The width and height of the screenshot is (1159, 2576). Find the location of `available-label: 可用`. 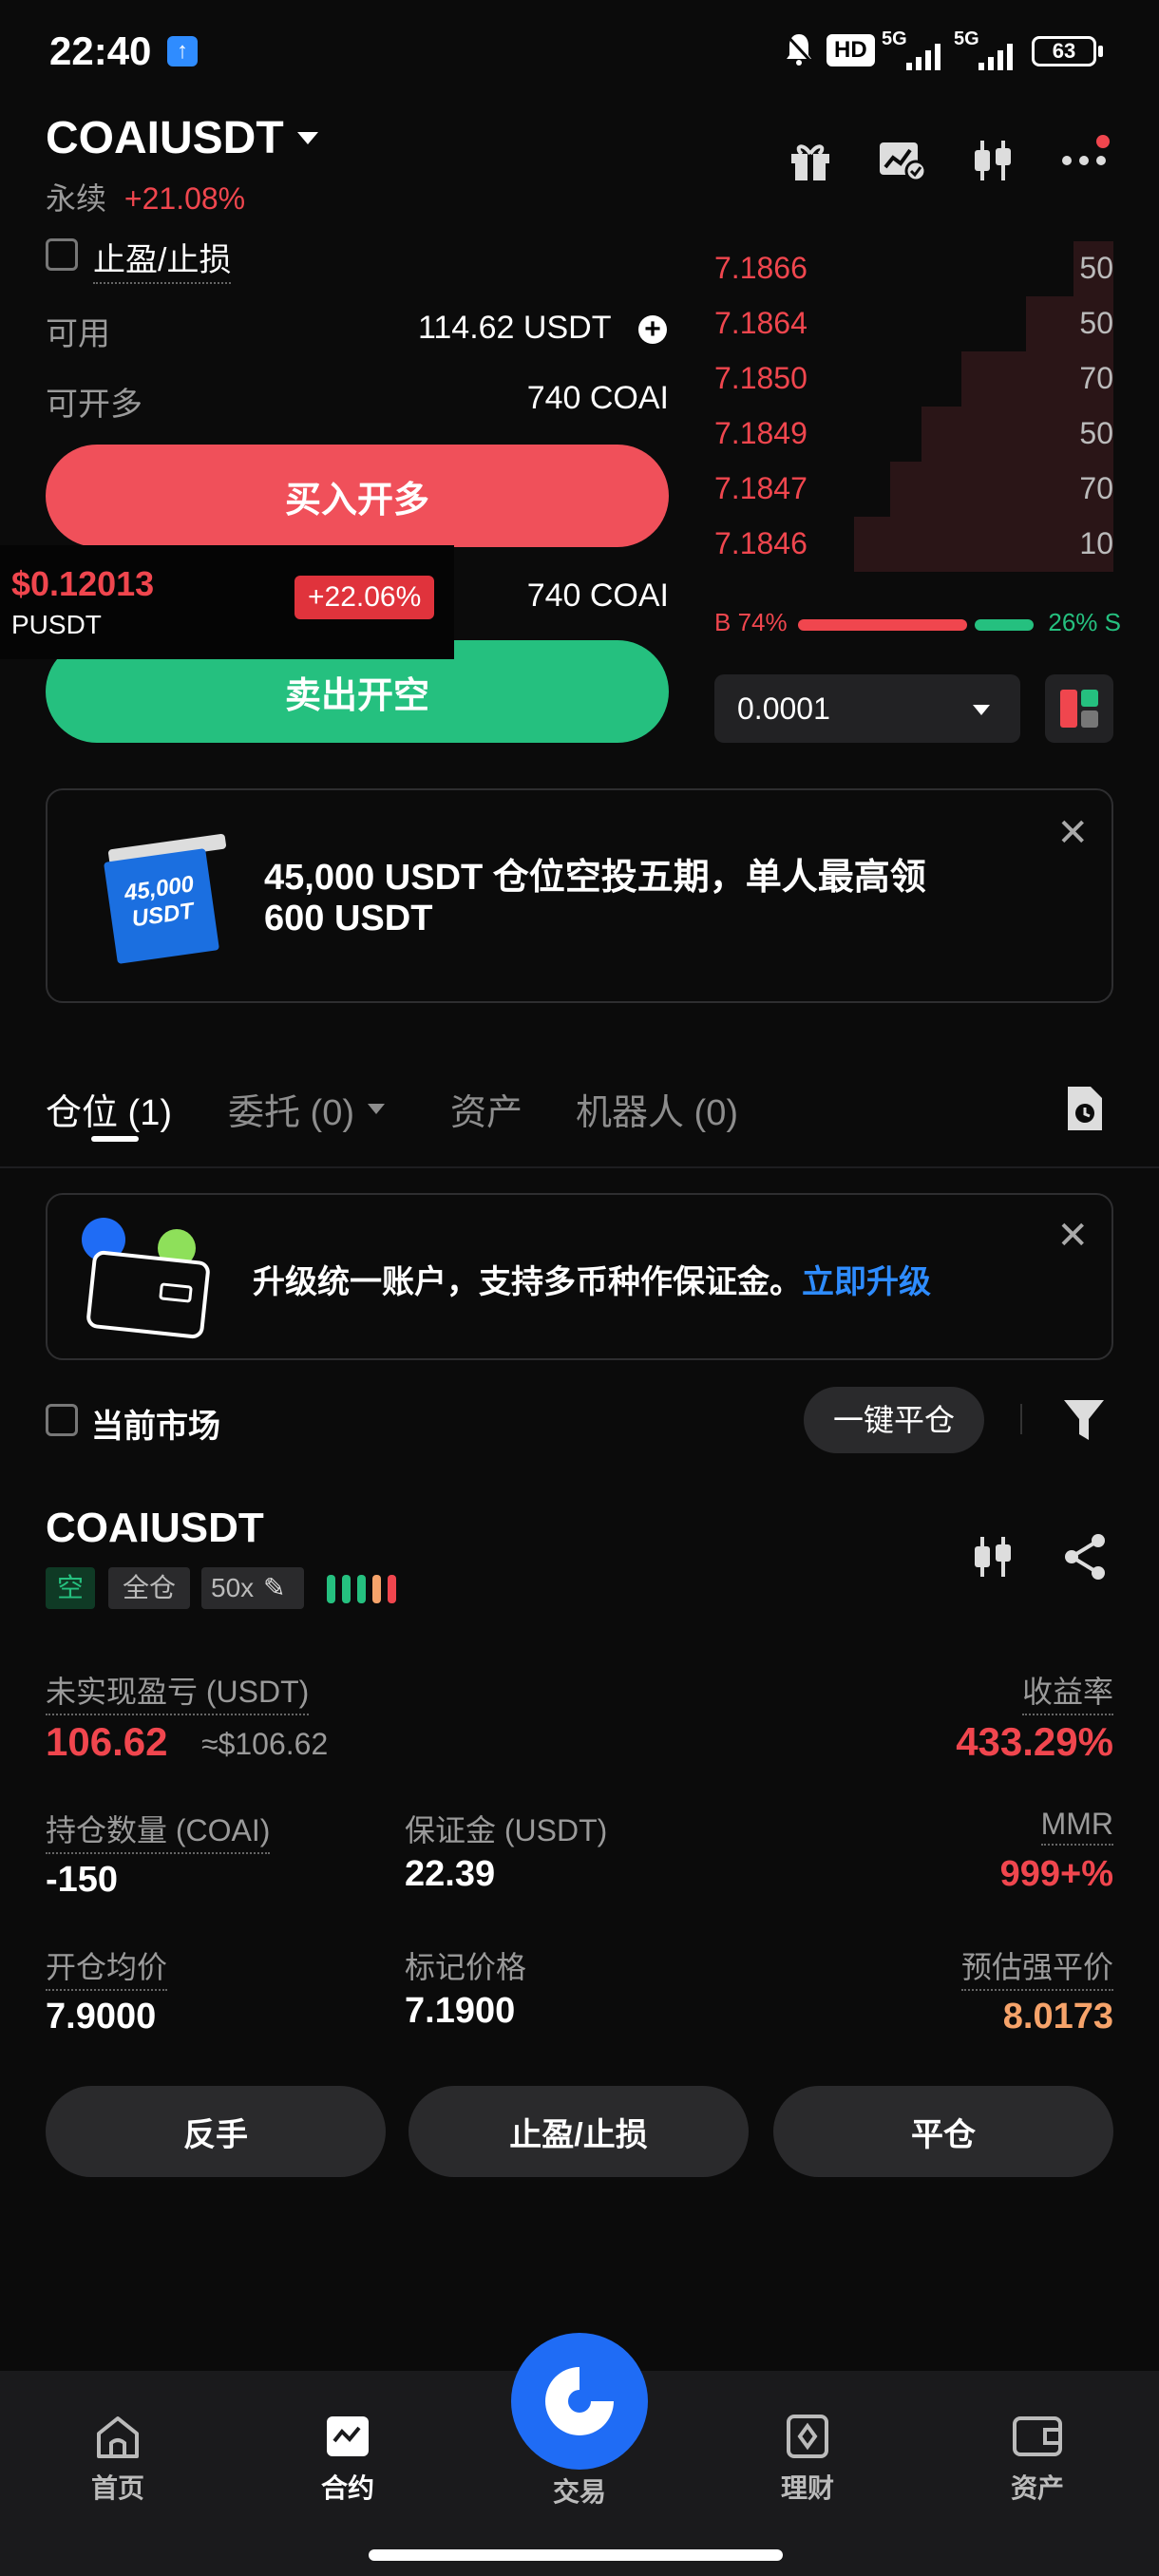

available-label: 可用 is located at coordinates (78, 334).